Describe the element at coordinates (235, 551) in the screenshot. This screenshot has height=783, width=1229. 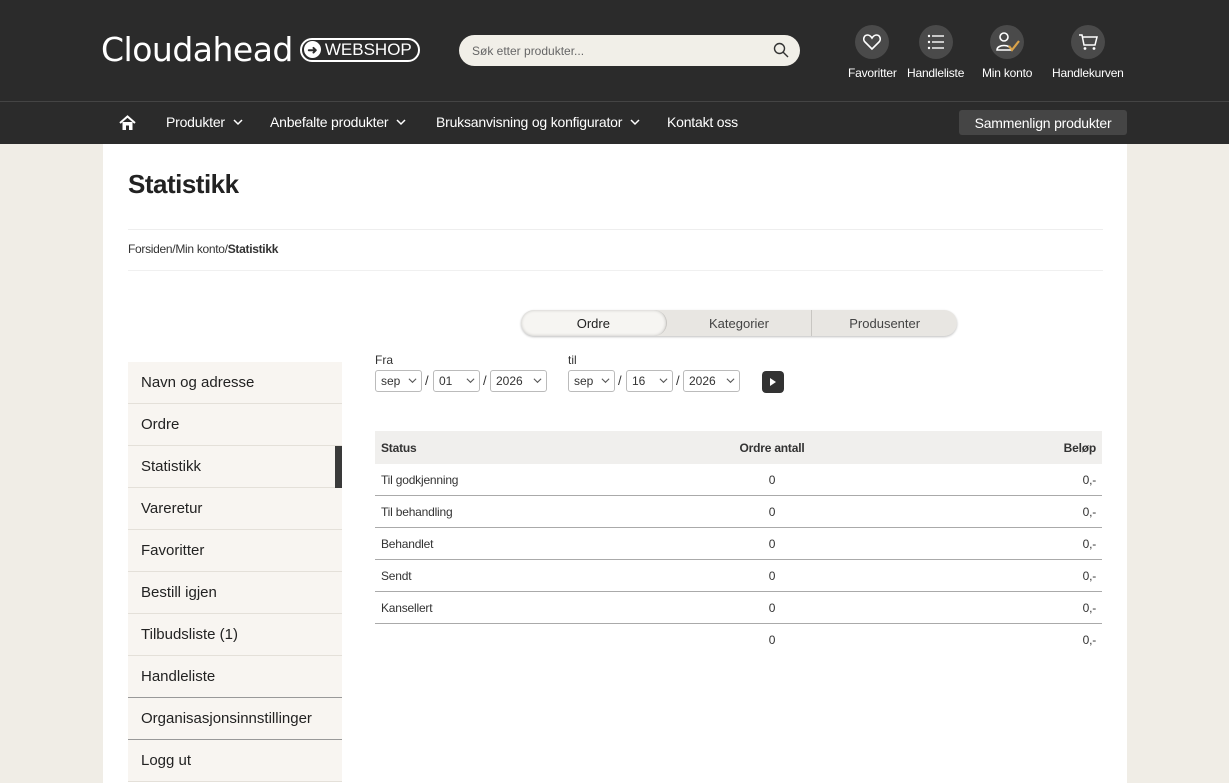
I see `sidebar-item-favoritter: Favoritter` at that location.